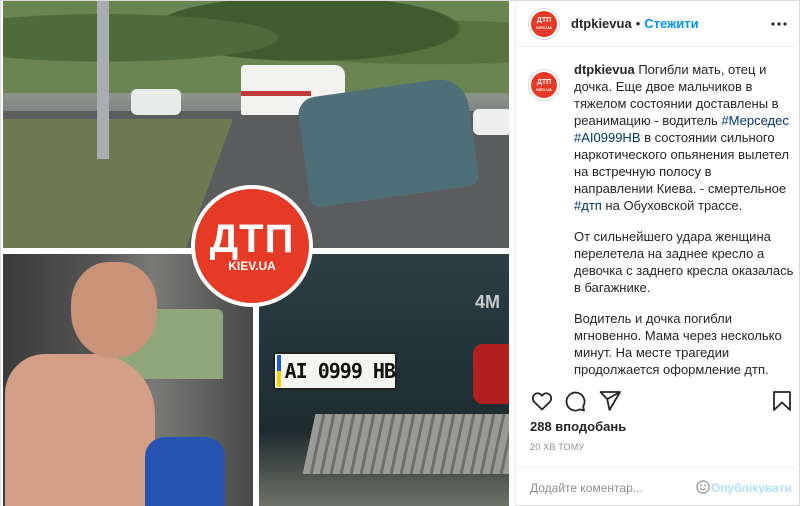  Describe the element at coordinates (491, 122) in the screenshot. I see `white-car` at that location.